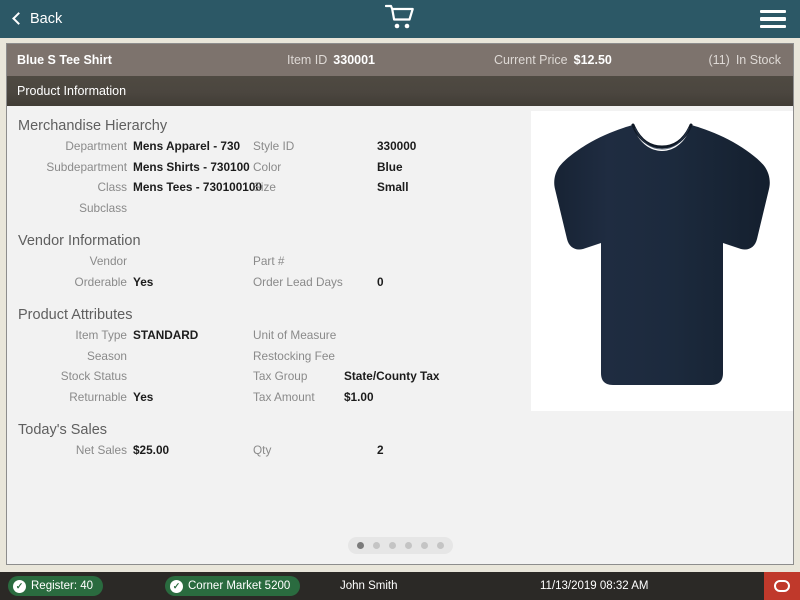 The height and width of the screenshot is (600, 800). I want to click on field-label: Orderable, so click(100, 281).